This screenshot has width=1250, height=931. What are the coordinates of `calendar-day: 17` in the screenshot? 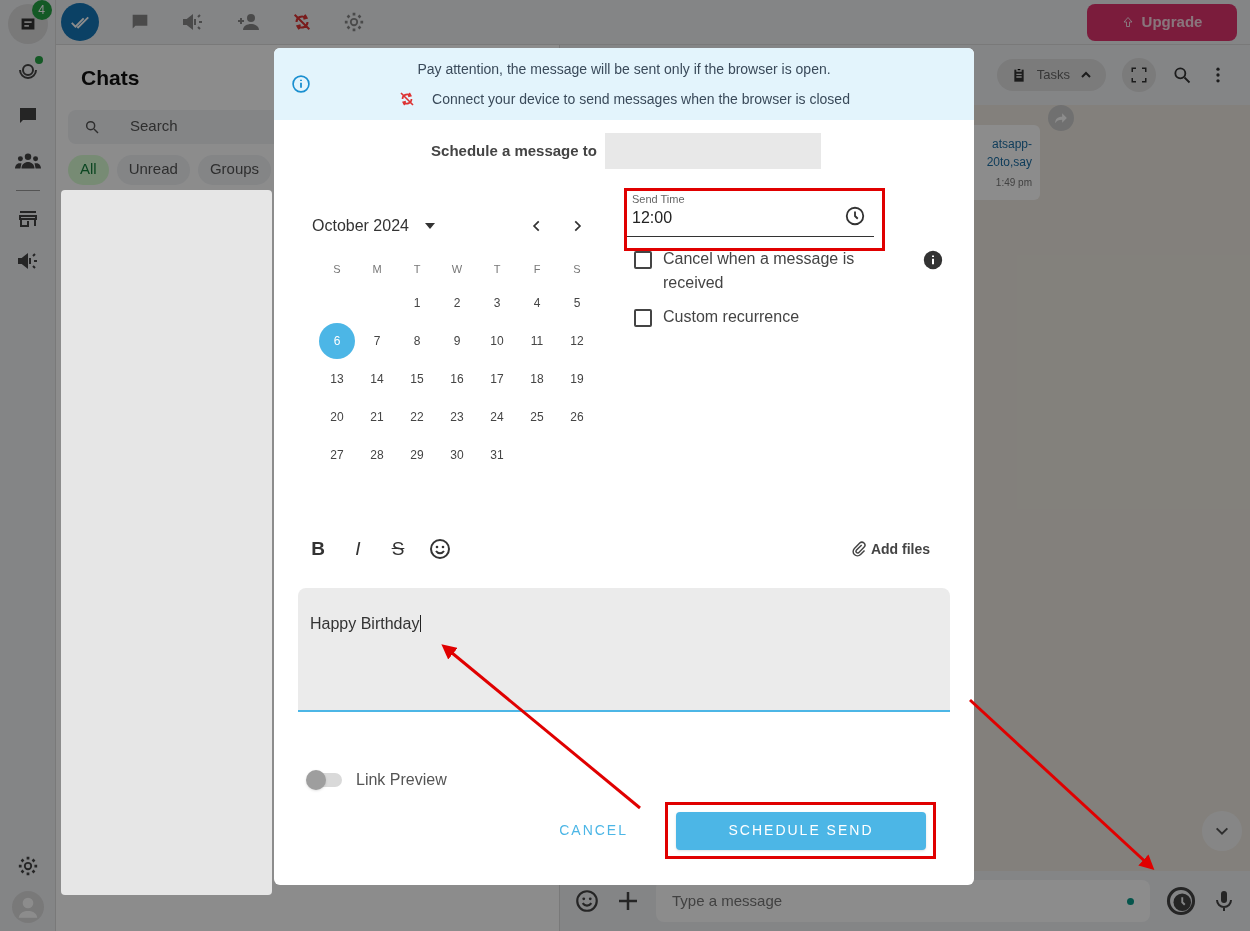 It's located at (497, 379).